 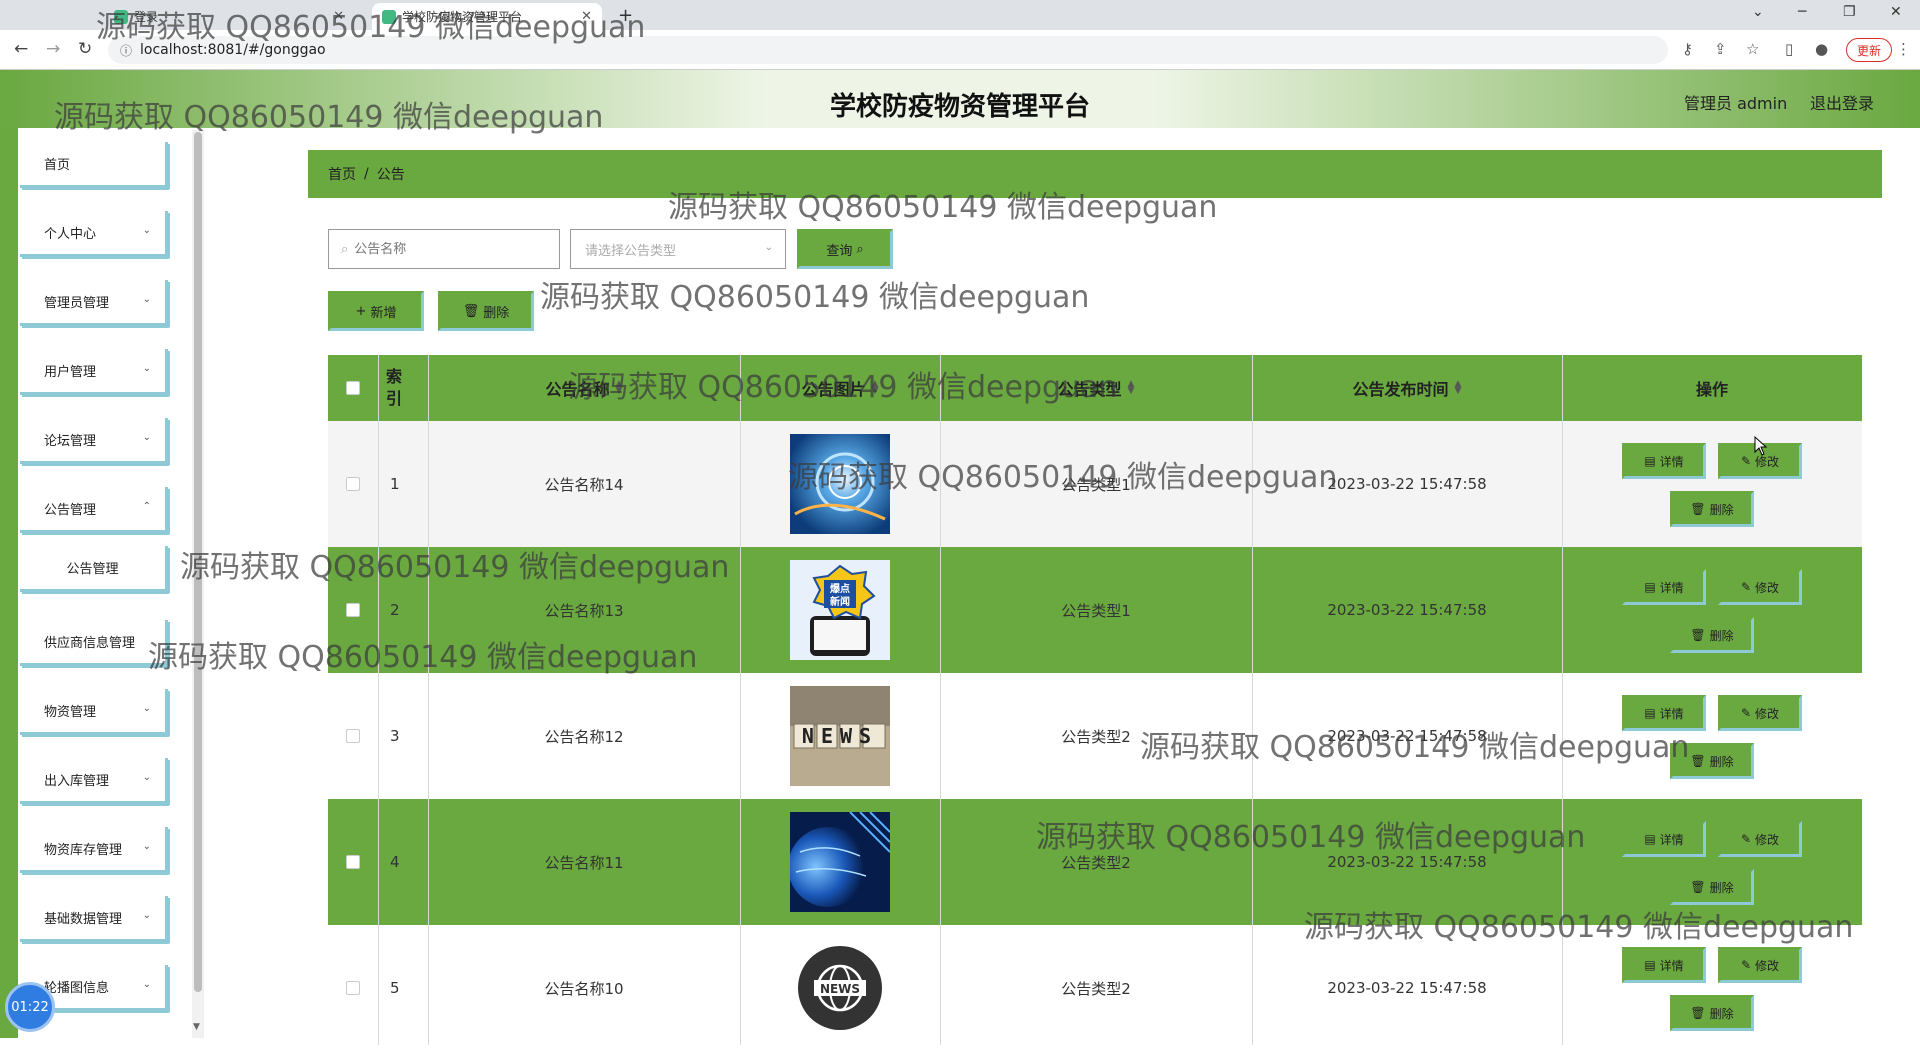 I want to click on sidepanel-icon: ▯, so click(x=1789, y=49).